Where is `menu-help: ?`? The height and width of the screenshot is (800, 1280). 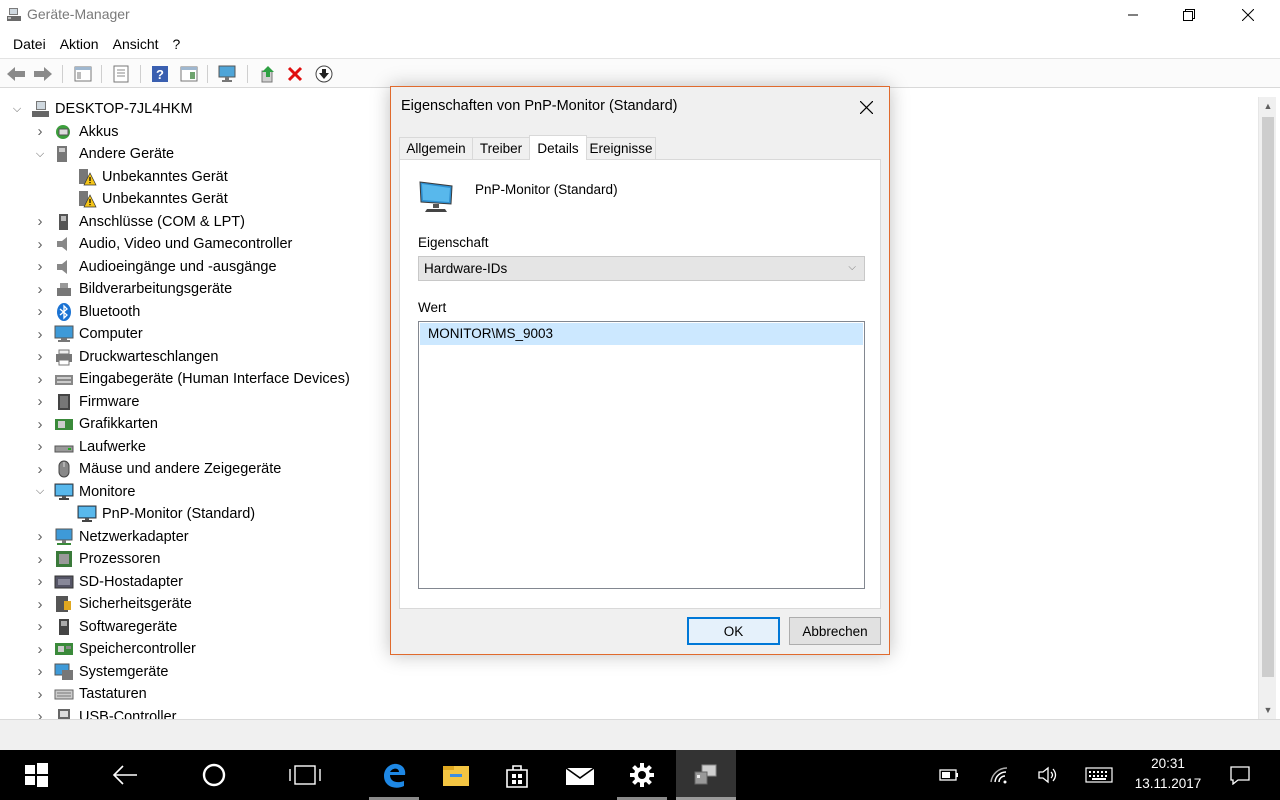 menu-help: ? is located at coordinates (177, 44).